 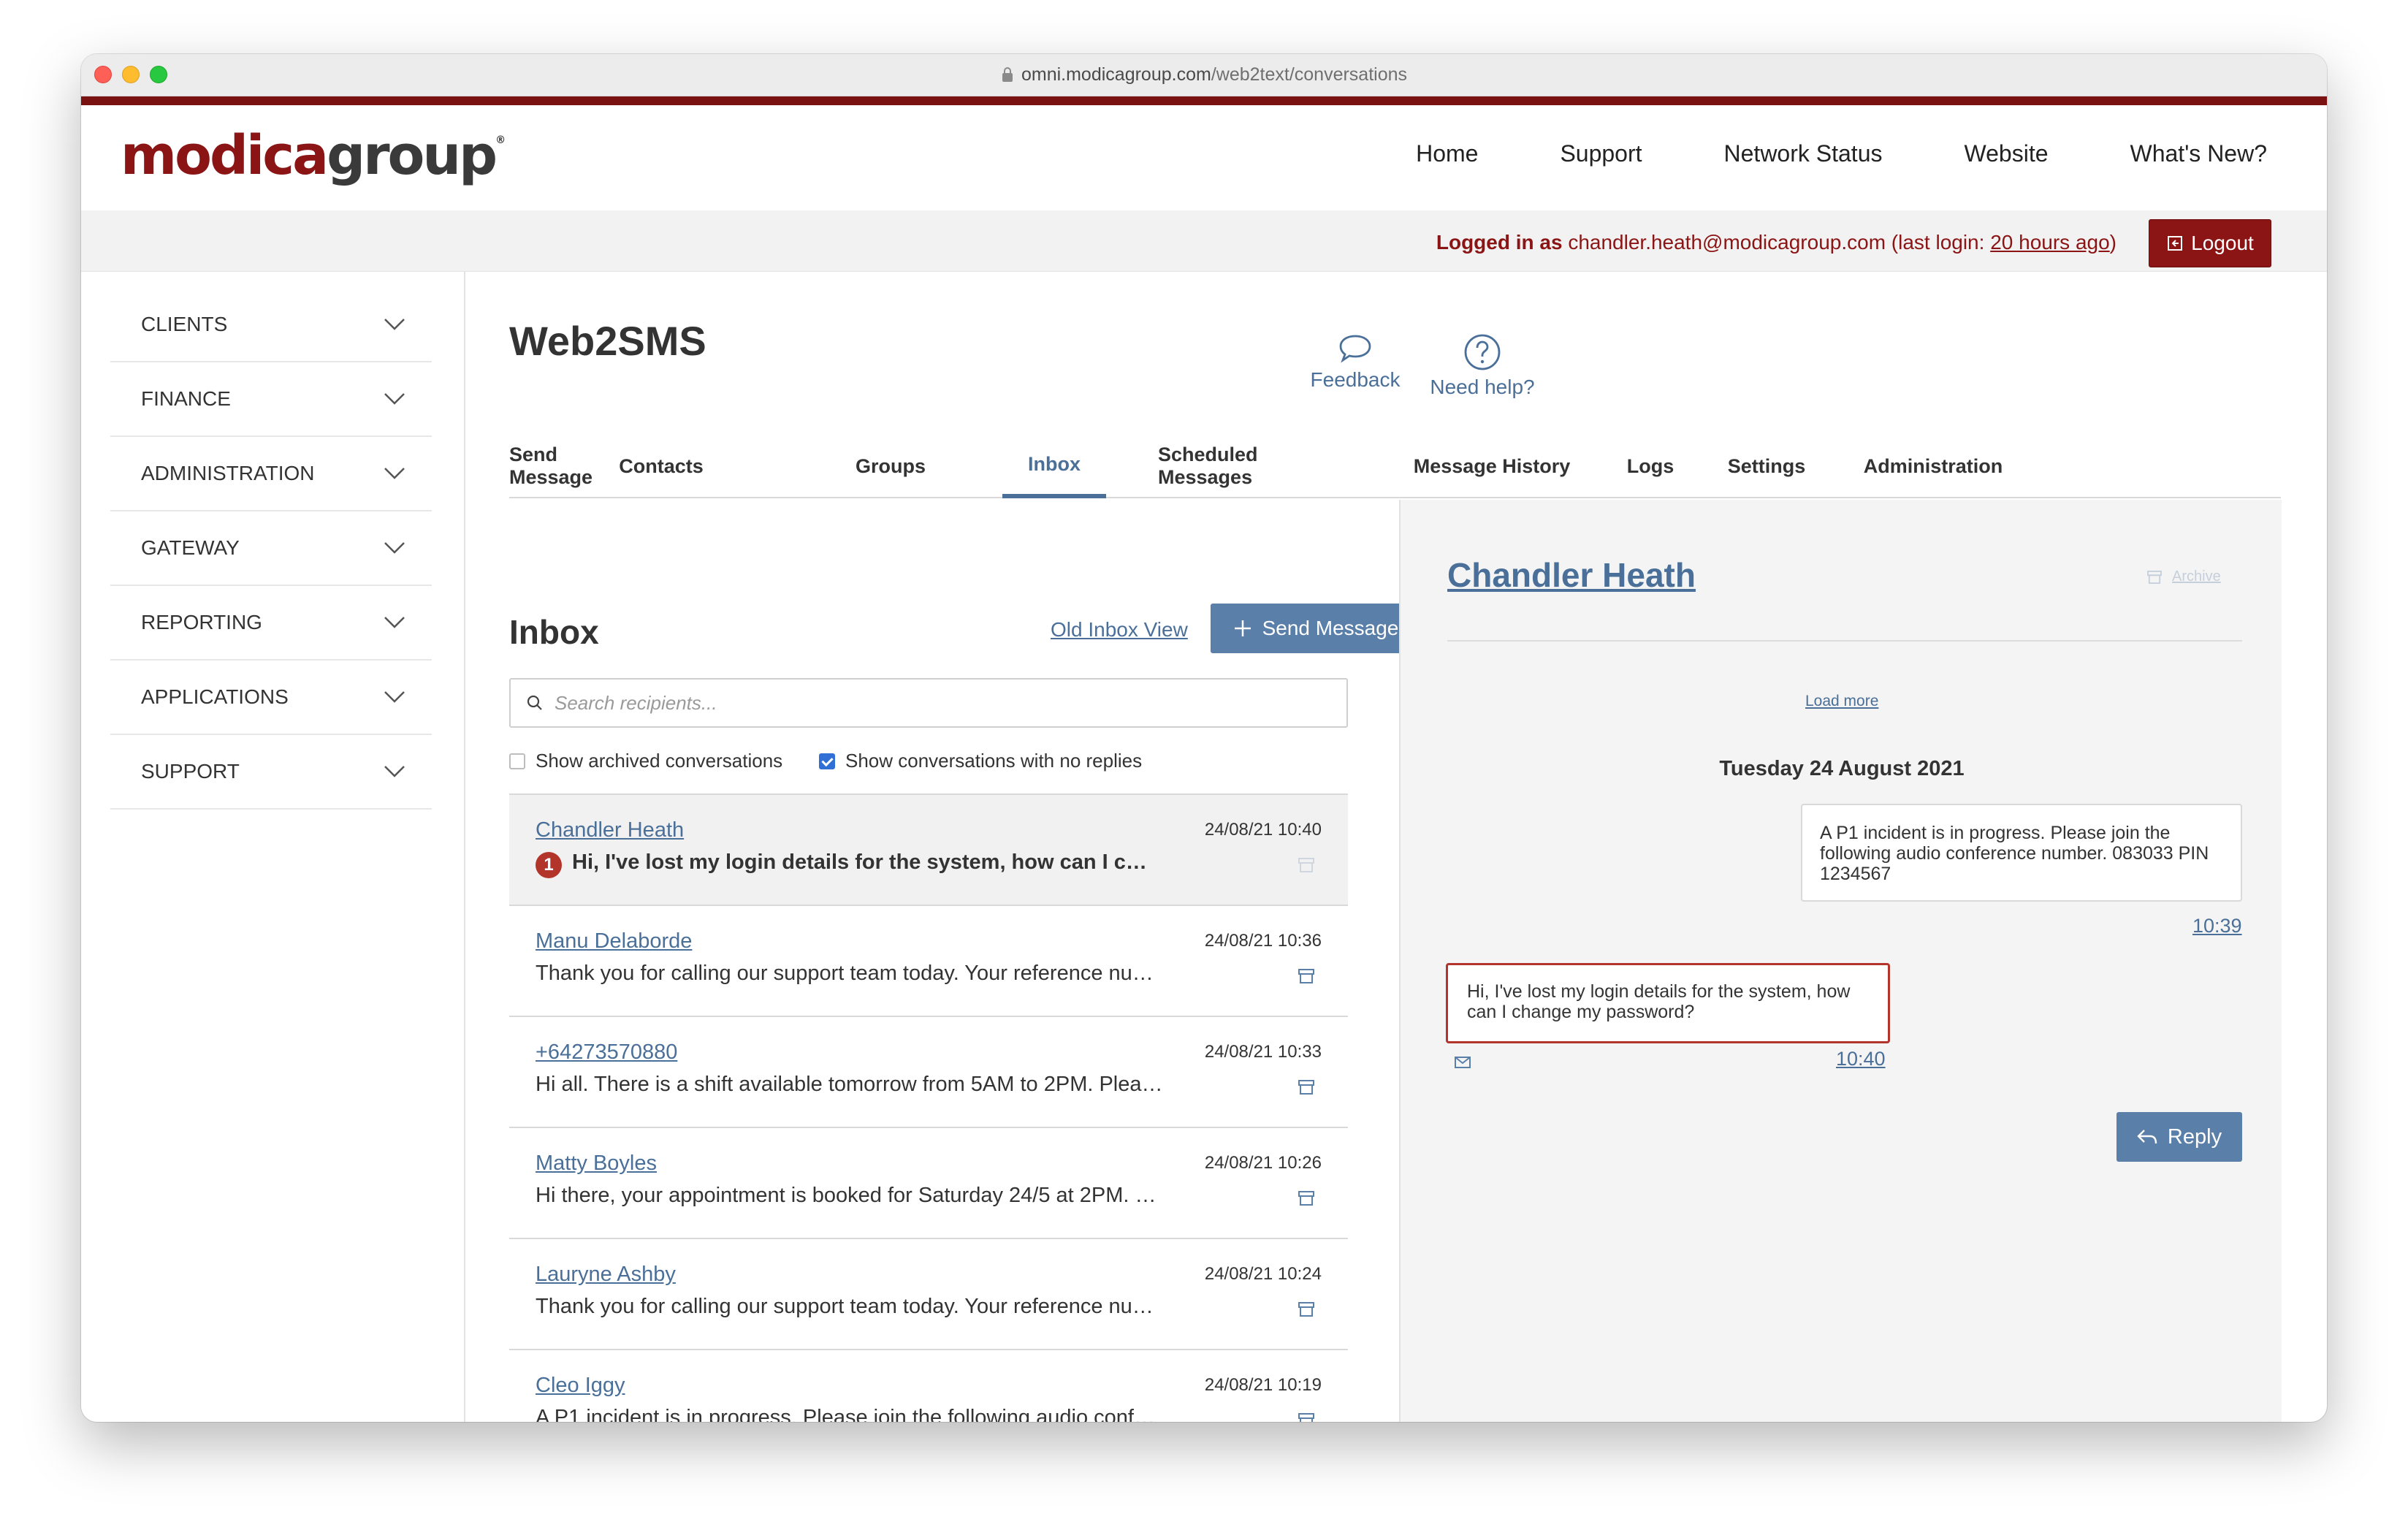 I want to click on search-recipients-field, so click(x=928, y=703).